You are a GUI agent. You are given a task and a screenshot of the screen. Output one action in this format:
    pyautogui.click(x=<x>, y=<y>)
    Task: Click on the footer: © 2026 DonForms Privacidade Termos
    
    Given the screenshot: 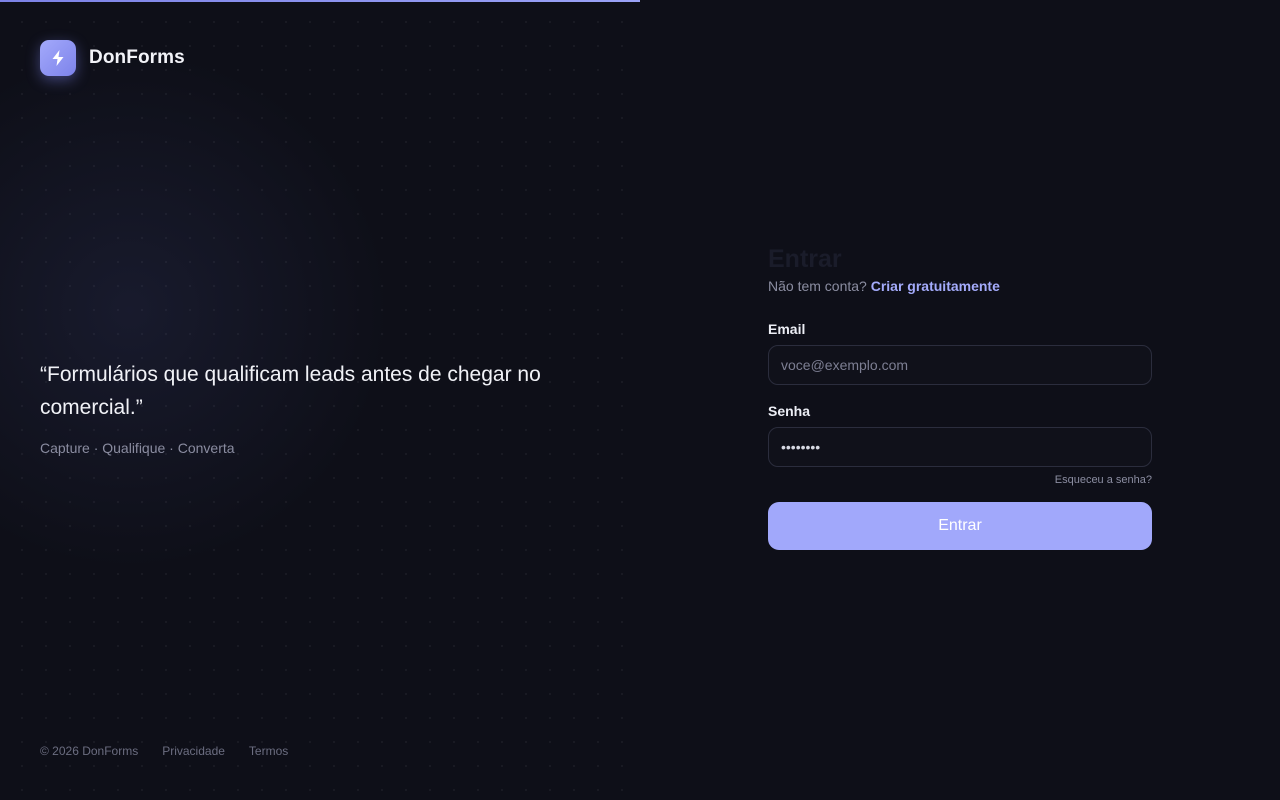 What is the action you would take?
    pyautogui.click(x=164, y=751)
    